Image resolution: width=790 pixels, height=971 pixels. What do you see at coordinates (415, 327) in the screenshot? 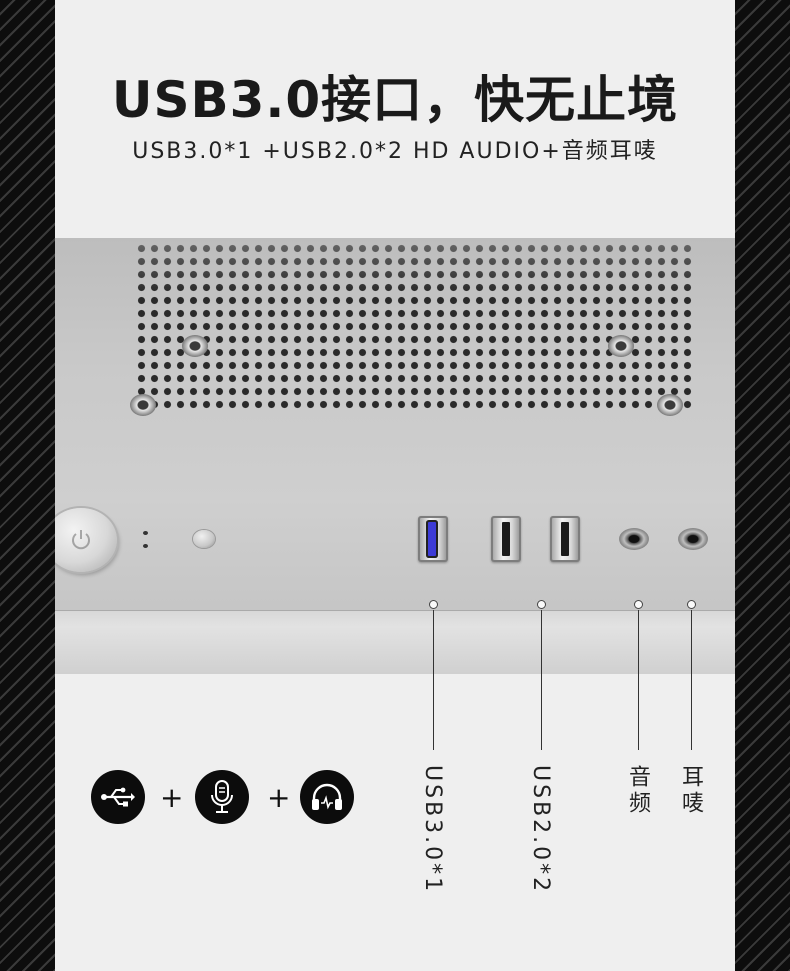
I see `ventilation-grille` at bounding box center [415, 327].